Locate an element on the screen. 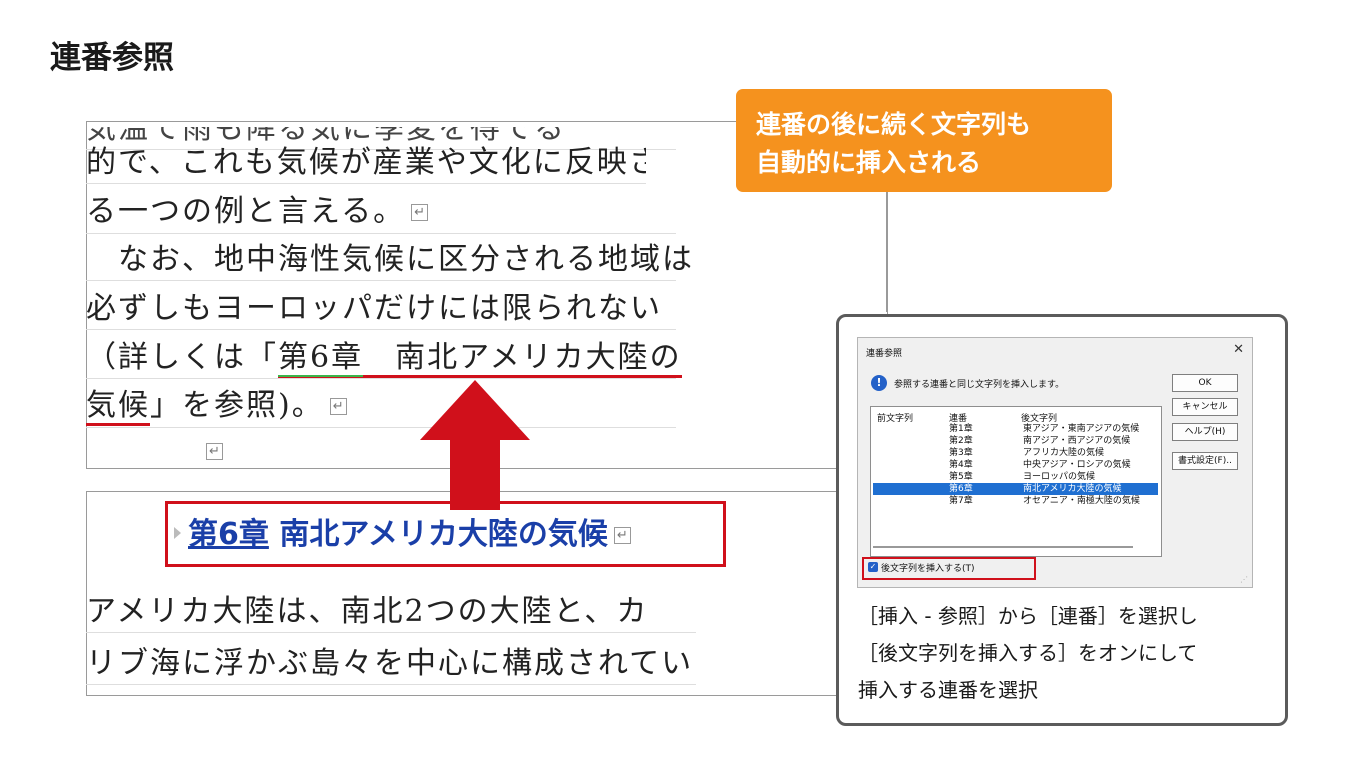 This screenshot has height=768, width=1366. list-item-suffix: 南北アメリカ大陸の気候 is located at coordinates (1072, 489).